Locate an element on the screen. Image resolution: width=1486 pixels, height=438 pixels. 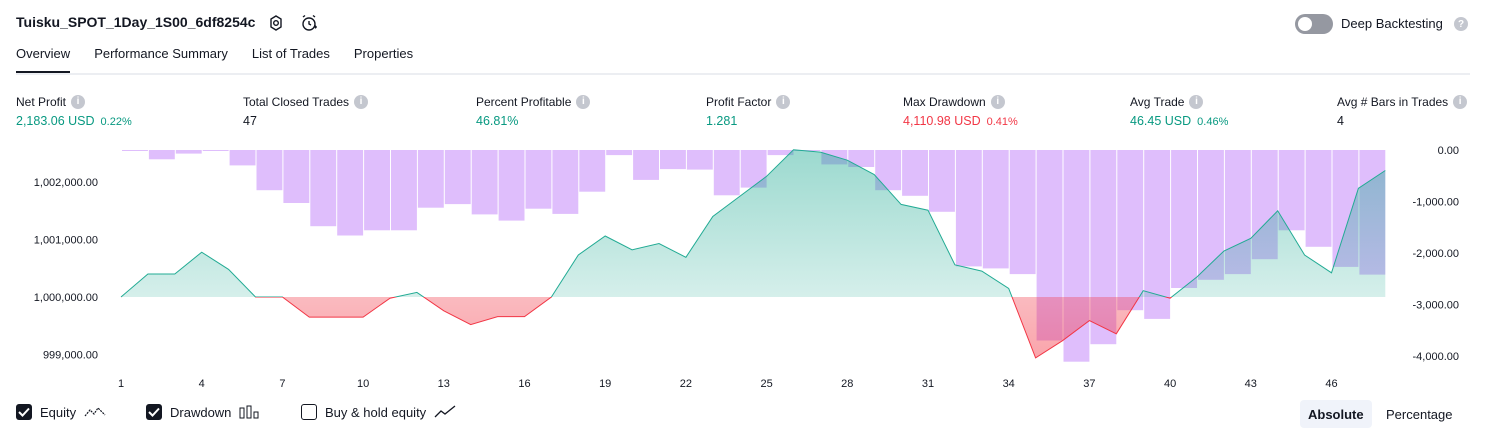
metric-avg-trade: Avg Trade i 46.45 USD 0.46% is located at coordinates (1179, 111).